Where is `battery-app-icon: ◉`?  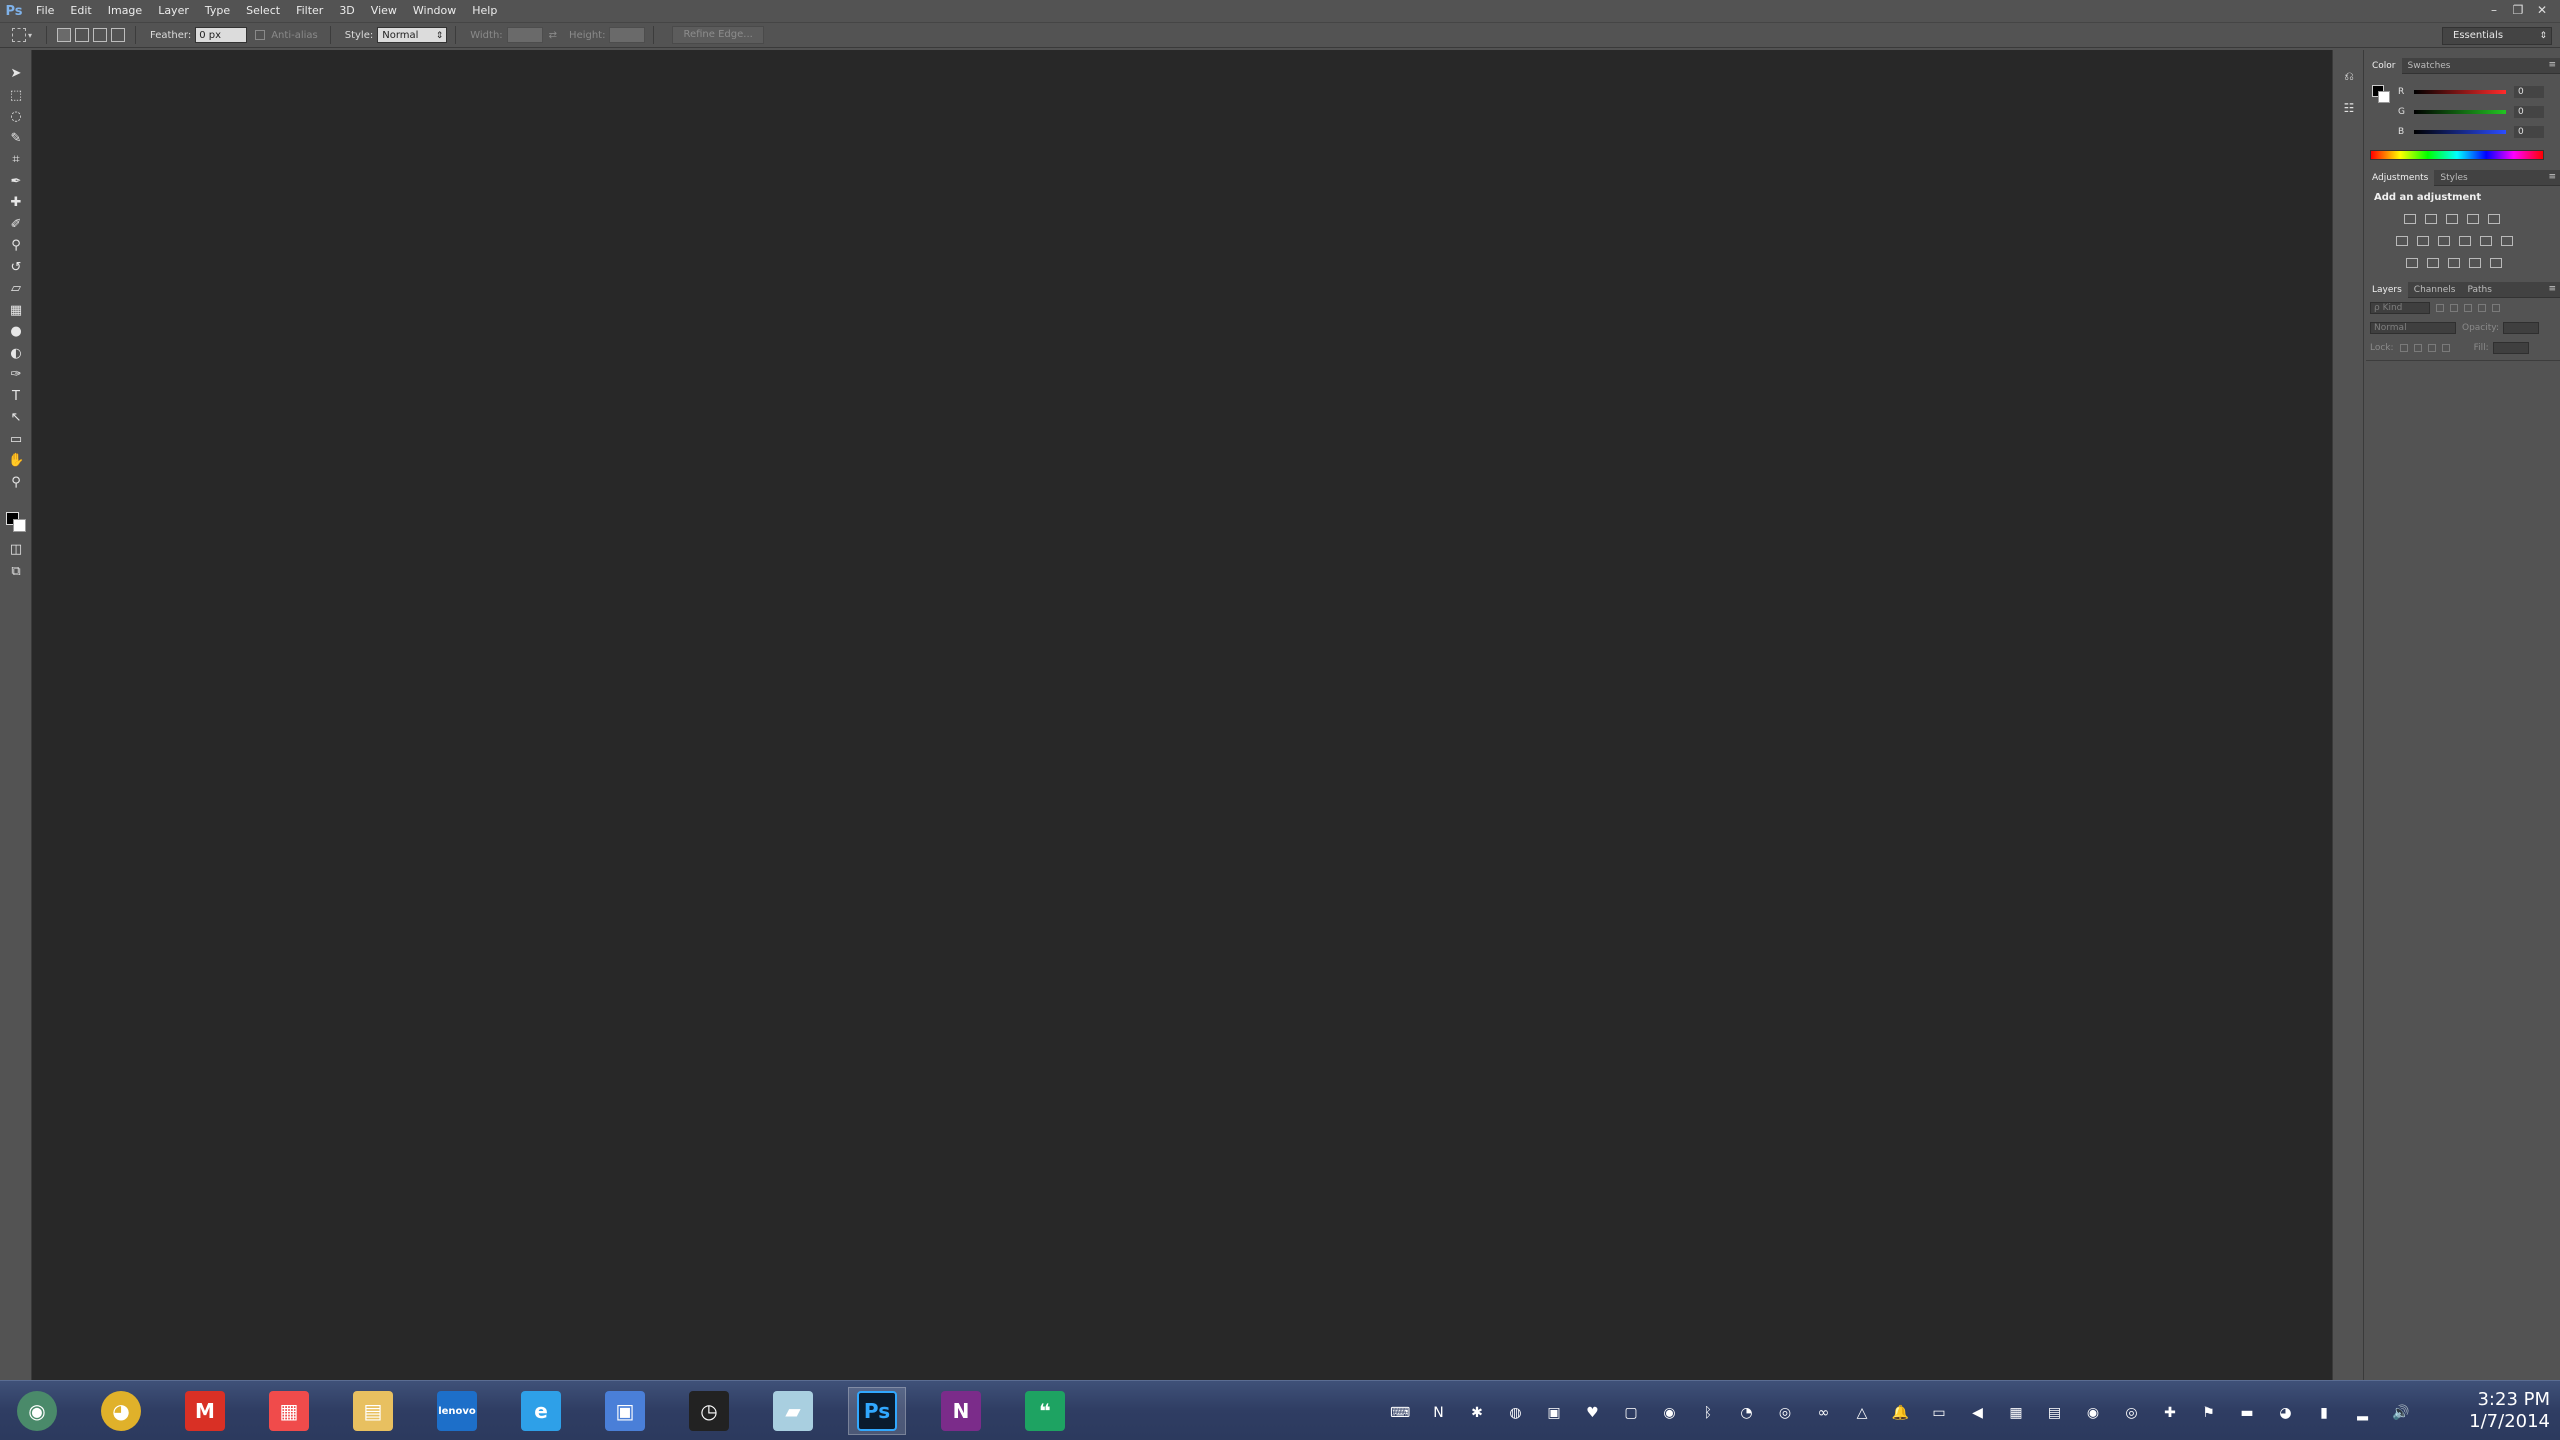
battery-app-icon: ◉ is located at coordinates (2093, 1413).